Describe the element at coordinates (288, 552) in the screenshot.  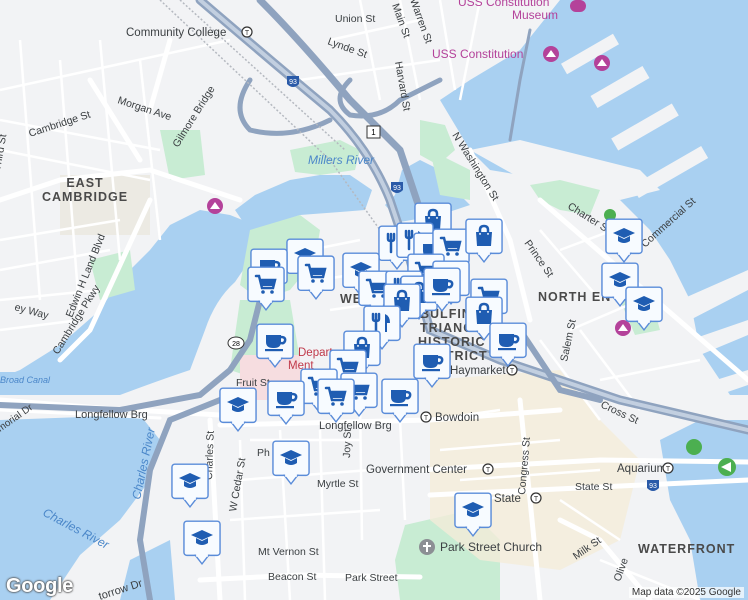
I see `svg-text: Mt Vernon St` at that location.